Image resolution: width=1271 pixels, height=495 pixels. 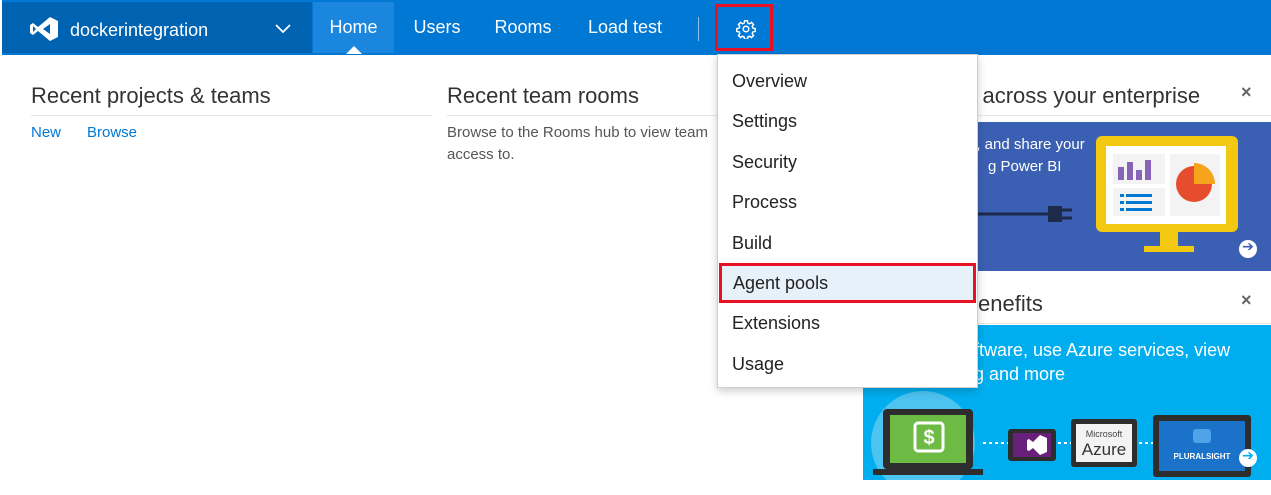 I want to click on recent-rooms-title: Recent team rooms, so click(x=543, y=95).